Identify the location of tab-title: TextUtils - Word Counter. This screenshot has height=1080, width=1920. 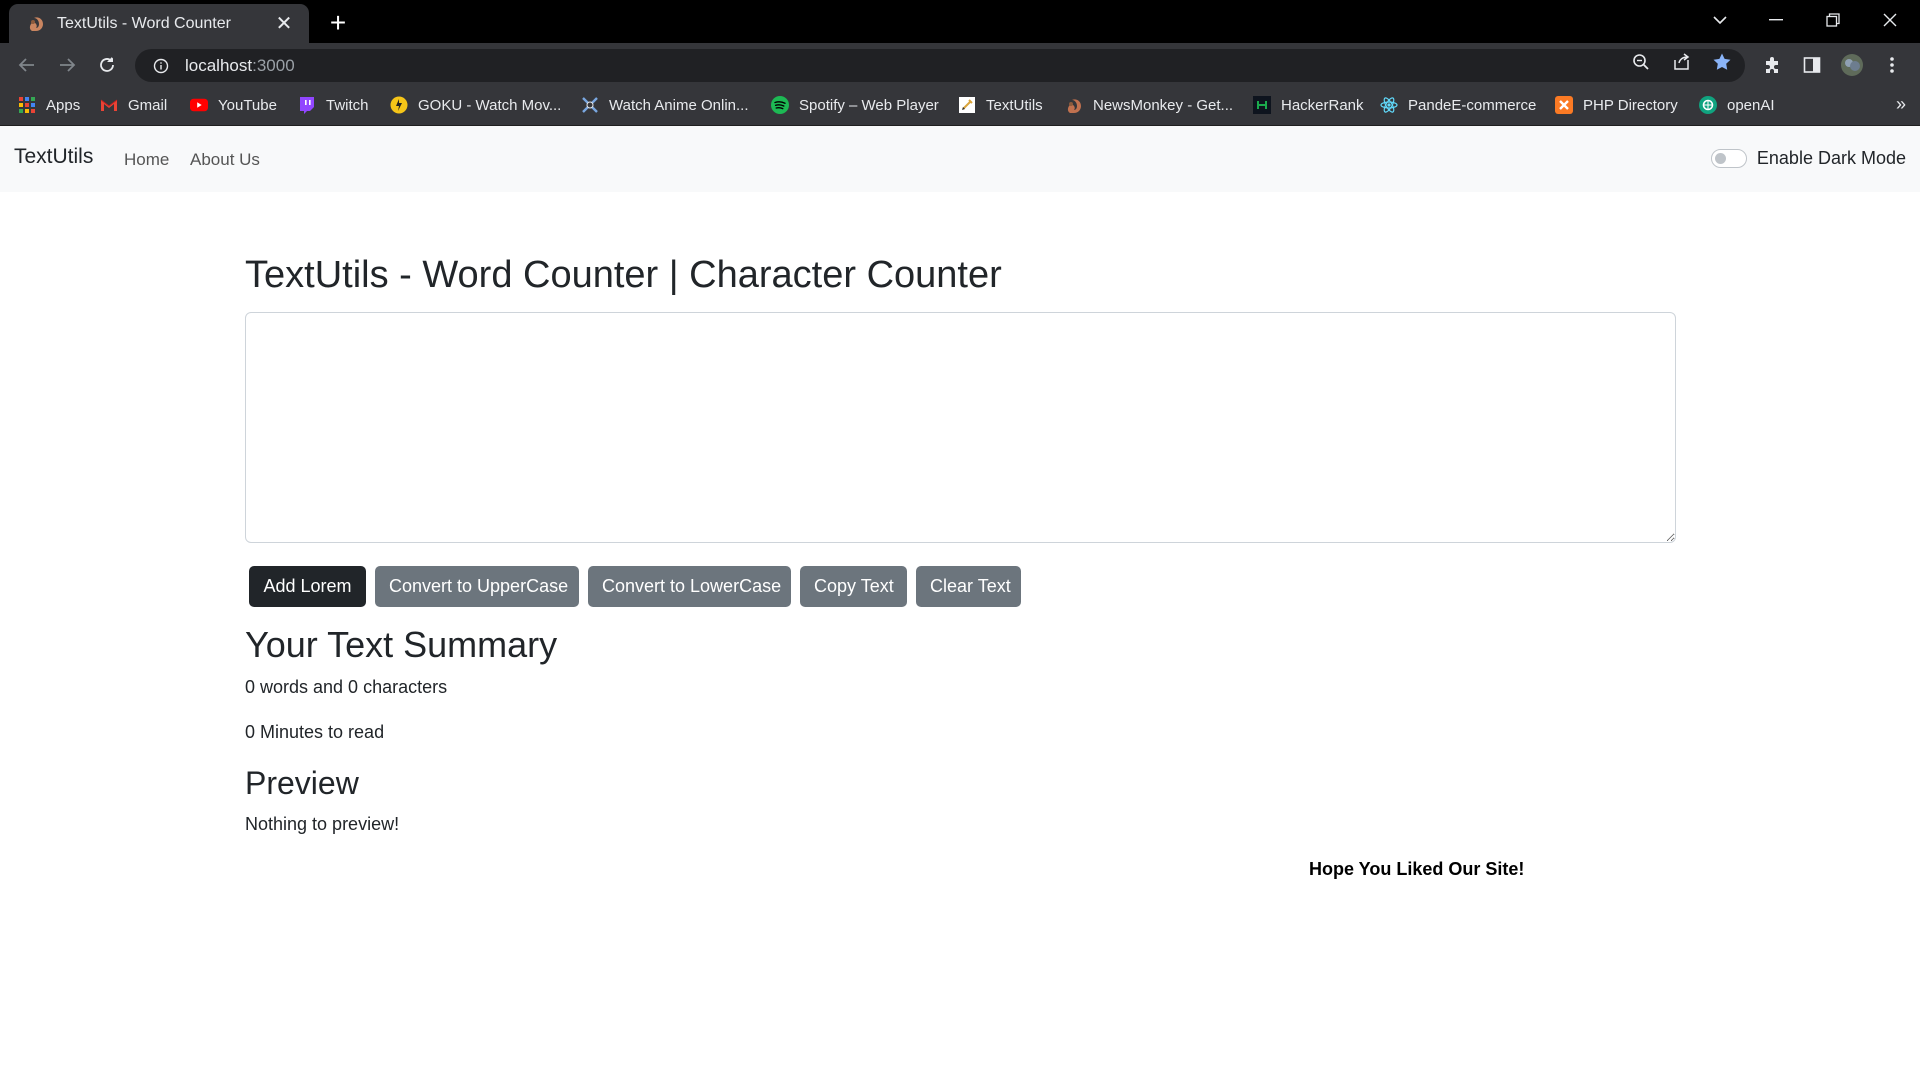
(144, 23).